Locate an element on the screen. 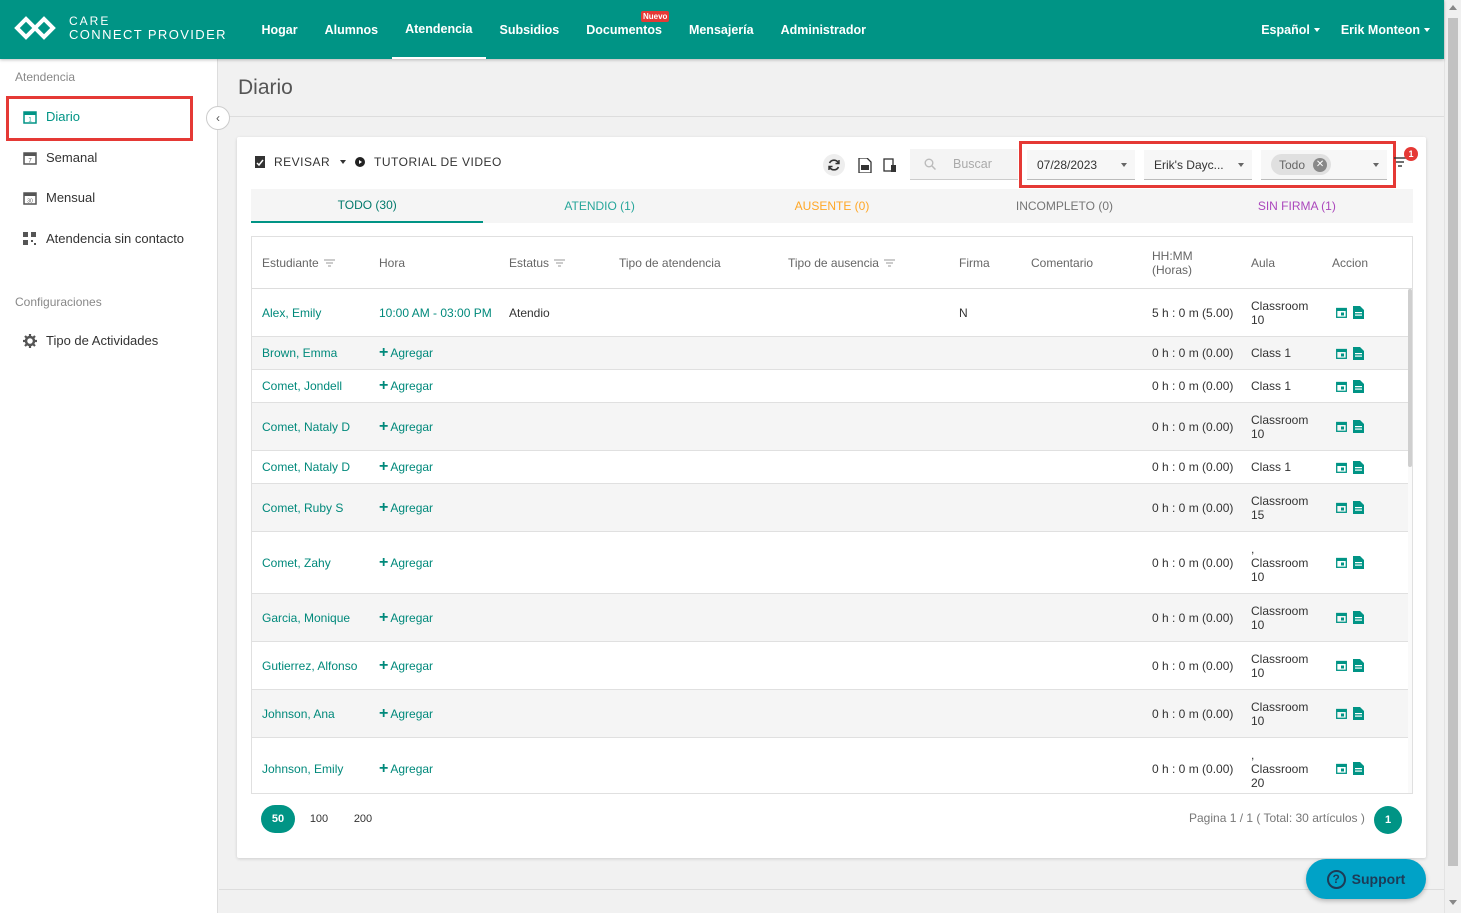 The width and height of the screenshot is (1461, 913). classroom-cell: Classroom 15 is located at coordinates (1279, 507).